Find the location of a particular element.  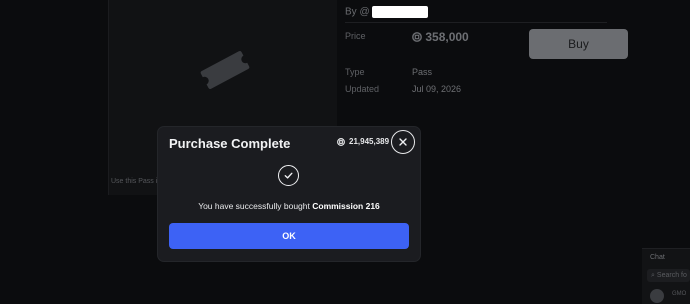

creator-prefix: By @ is located at coordinates (357, 12).